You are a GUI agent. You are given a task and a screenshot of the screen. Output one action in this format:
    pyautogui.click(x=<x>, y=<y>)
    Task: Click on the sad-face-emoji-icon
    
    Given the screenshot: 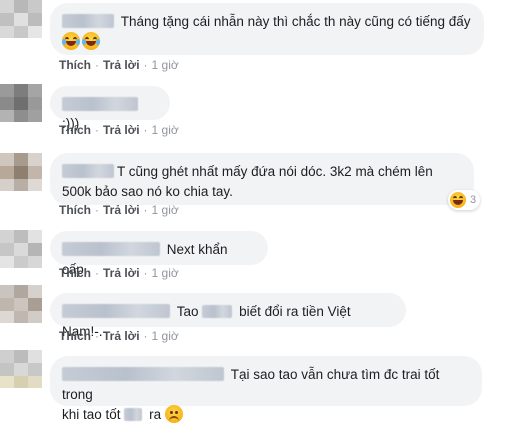 What is the action you would take?
    pyautogui.click(x=173, y=414)
    